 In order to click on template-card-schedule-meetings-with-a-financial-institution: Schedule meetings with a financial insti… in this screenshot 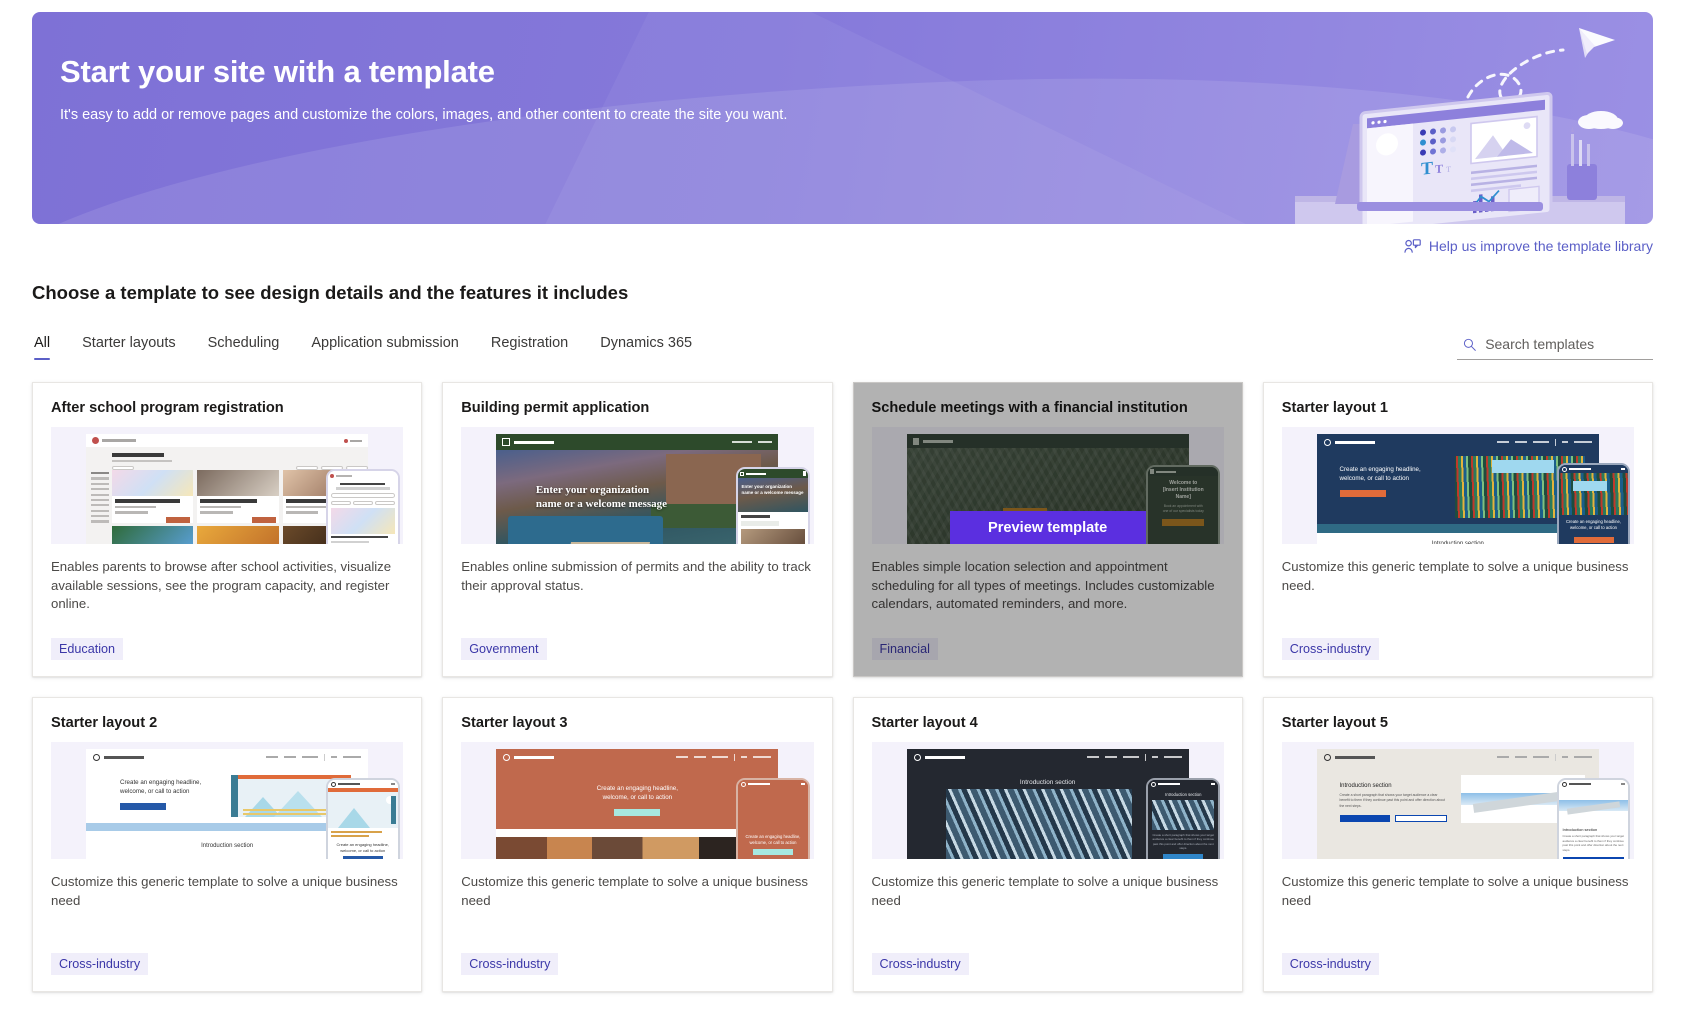, I will do `click(1047, 529)`.